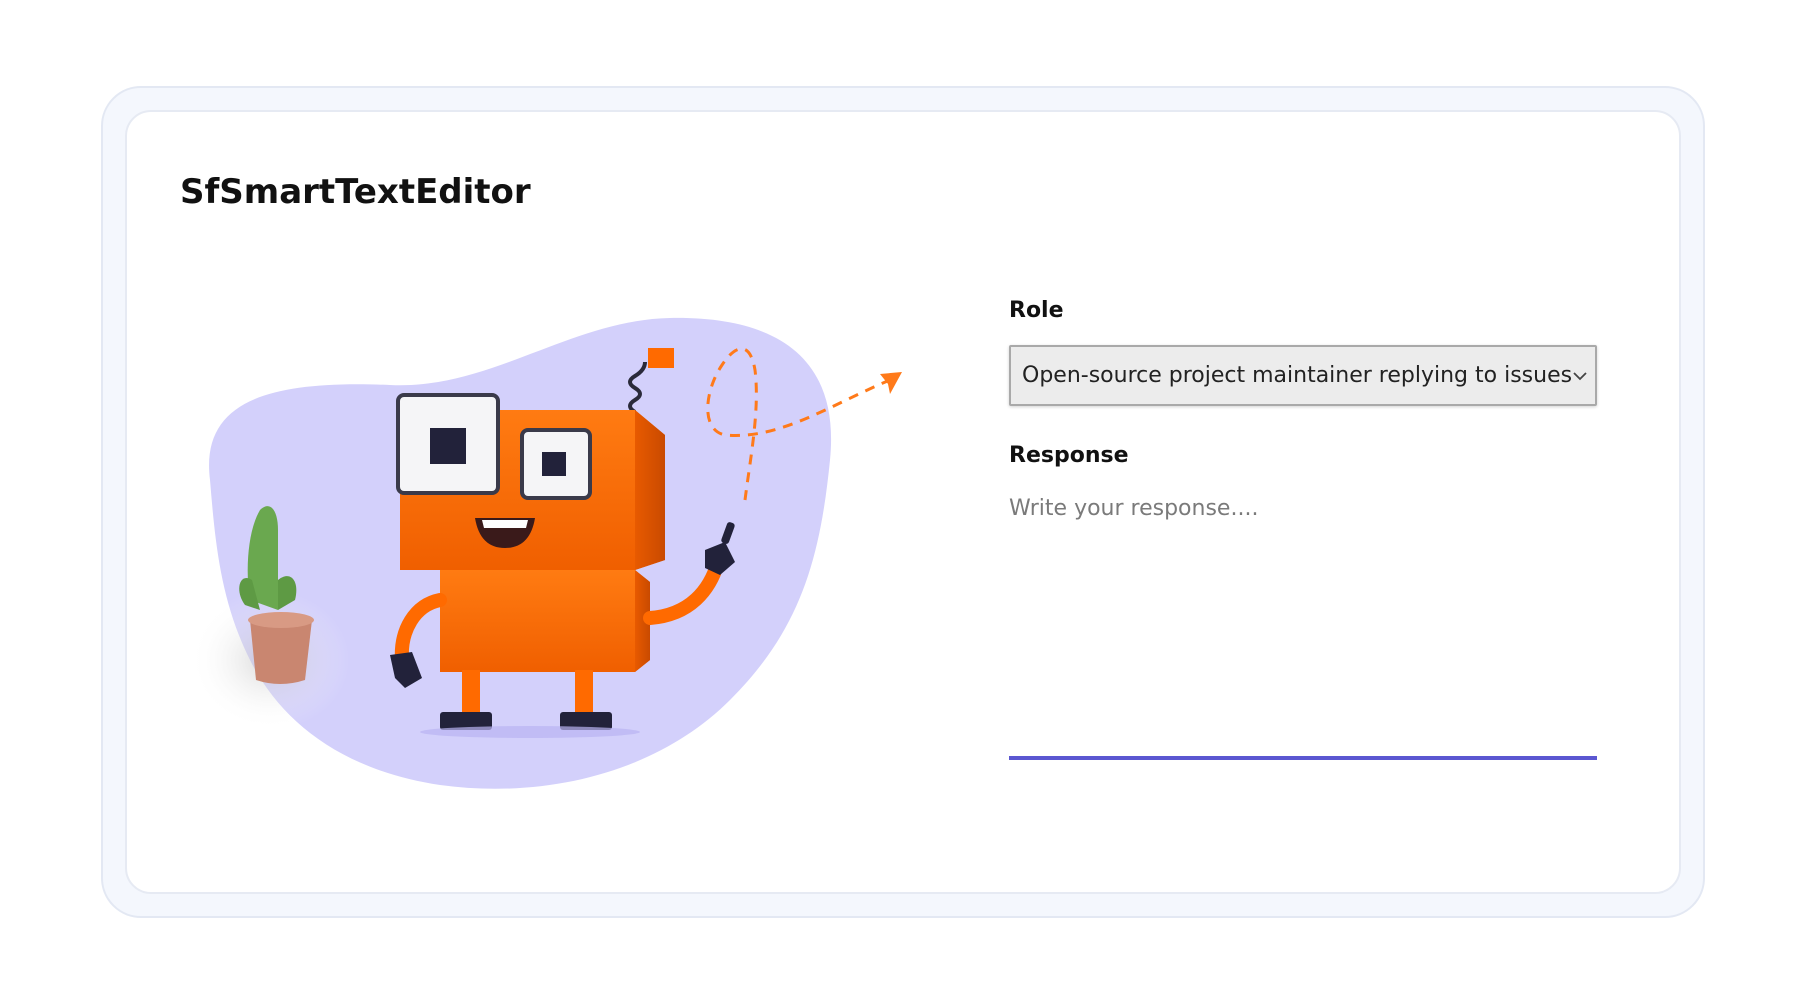 Image resolution: width=1800 pixels, height=1000 pixels. Describe the element at coordinates (1036, 310) in the screenshot. I see `role-label: Role` at that location.